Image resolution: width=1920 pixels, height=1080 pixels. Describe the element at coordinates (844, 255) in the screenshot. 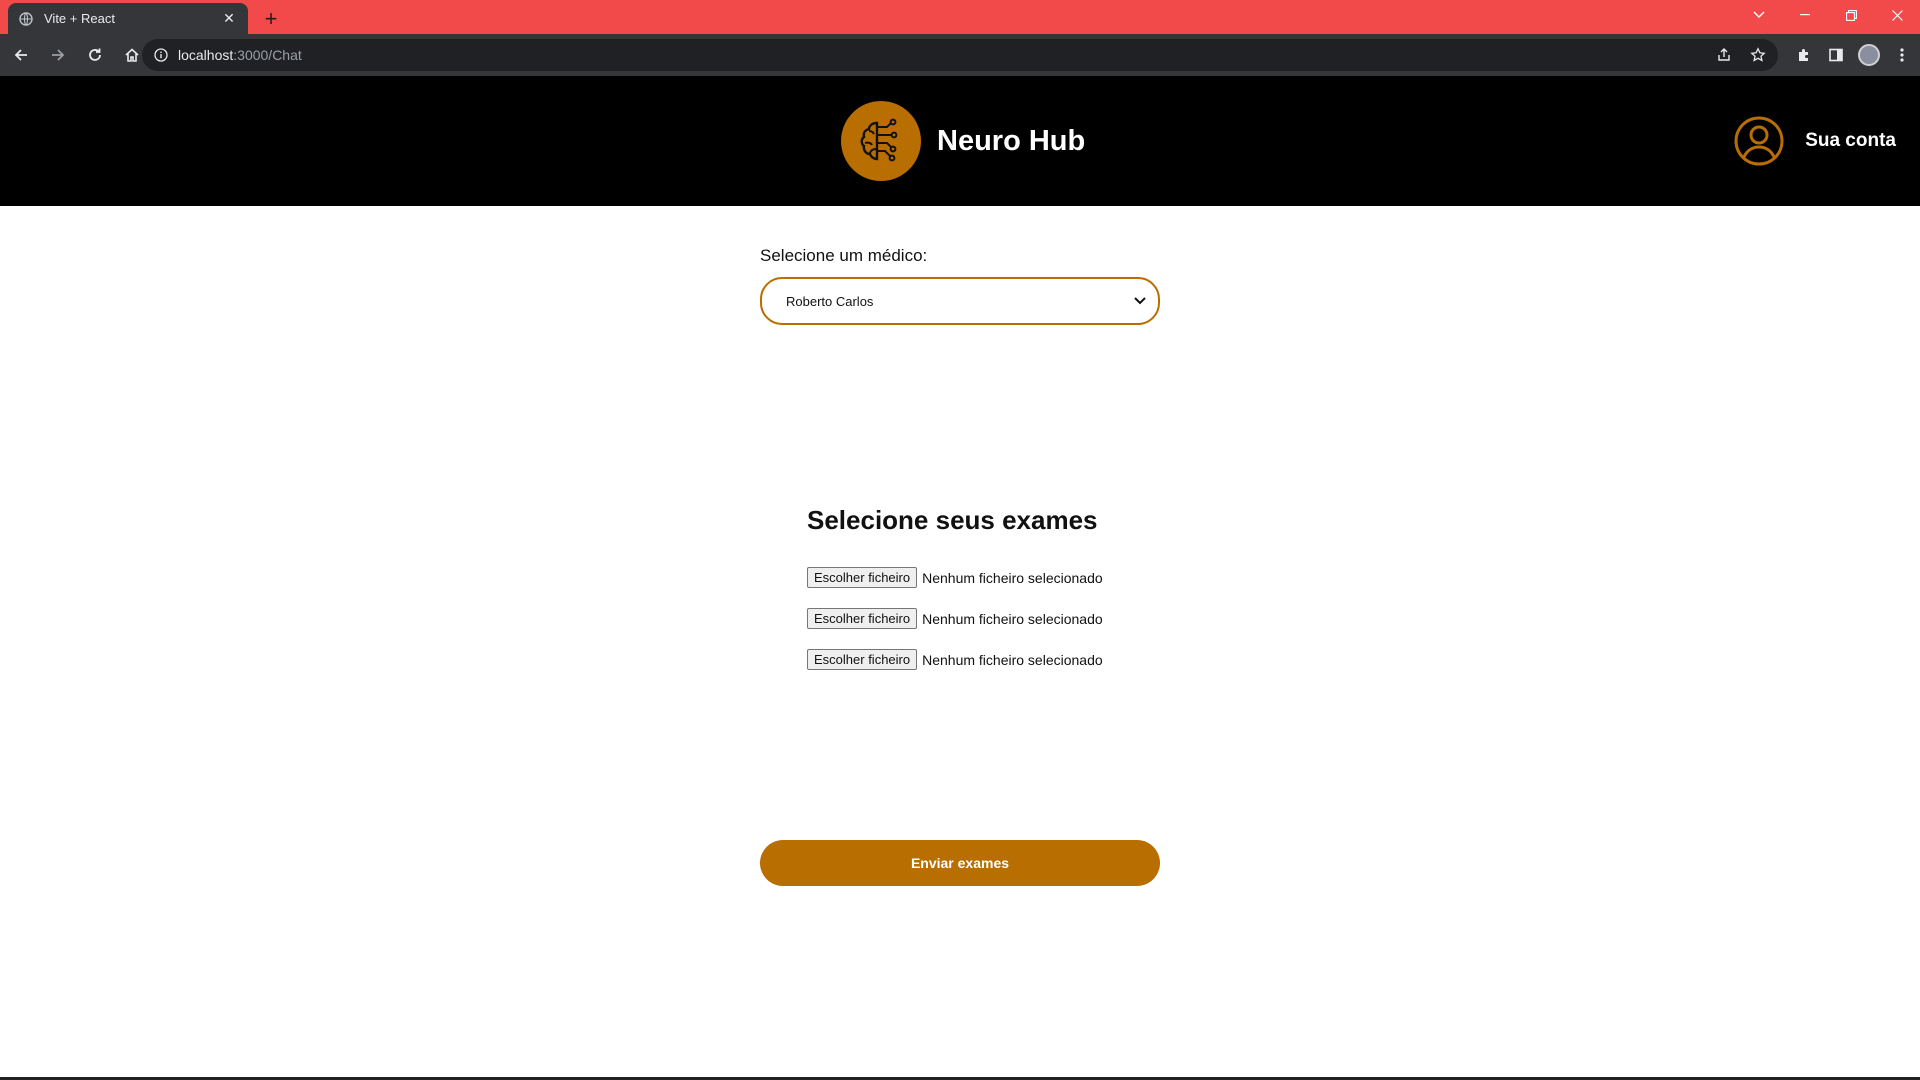

I see `doctor-select-label: Selecione um médico:` at that location.